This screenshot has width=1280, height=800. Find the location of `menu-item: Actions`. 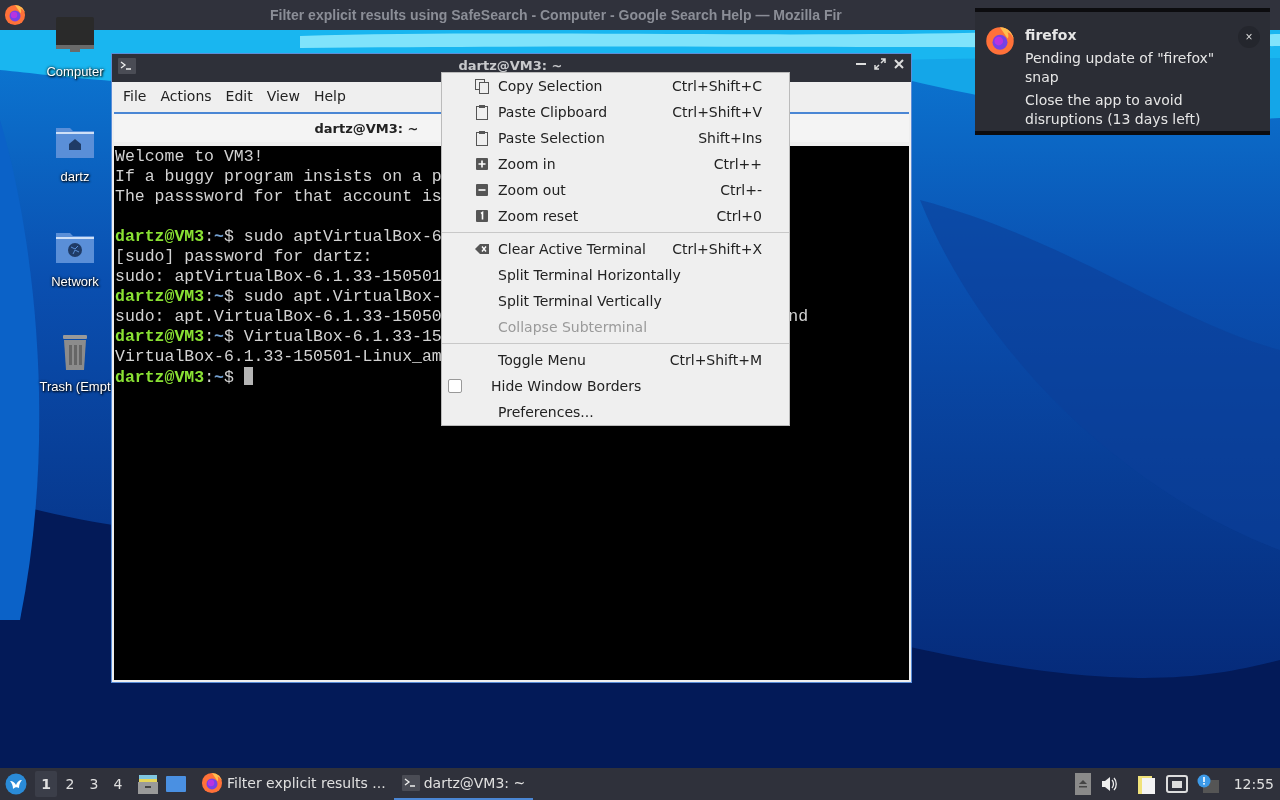

menu-item: Actions is located at coordinates (186, 96).